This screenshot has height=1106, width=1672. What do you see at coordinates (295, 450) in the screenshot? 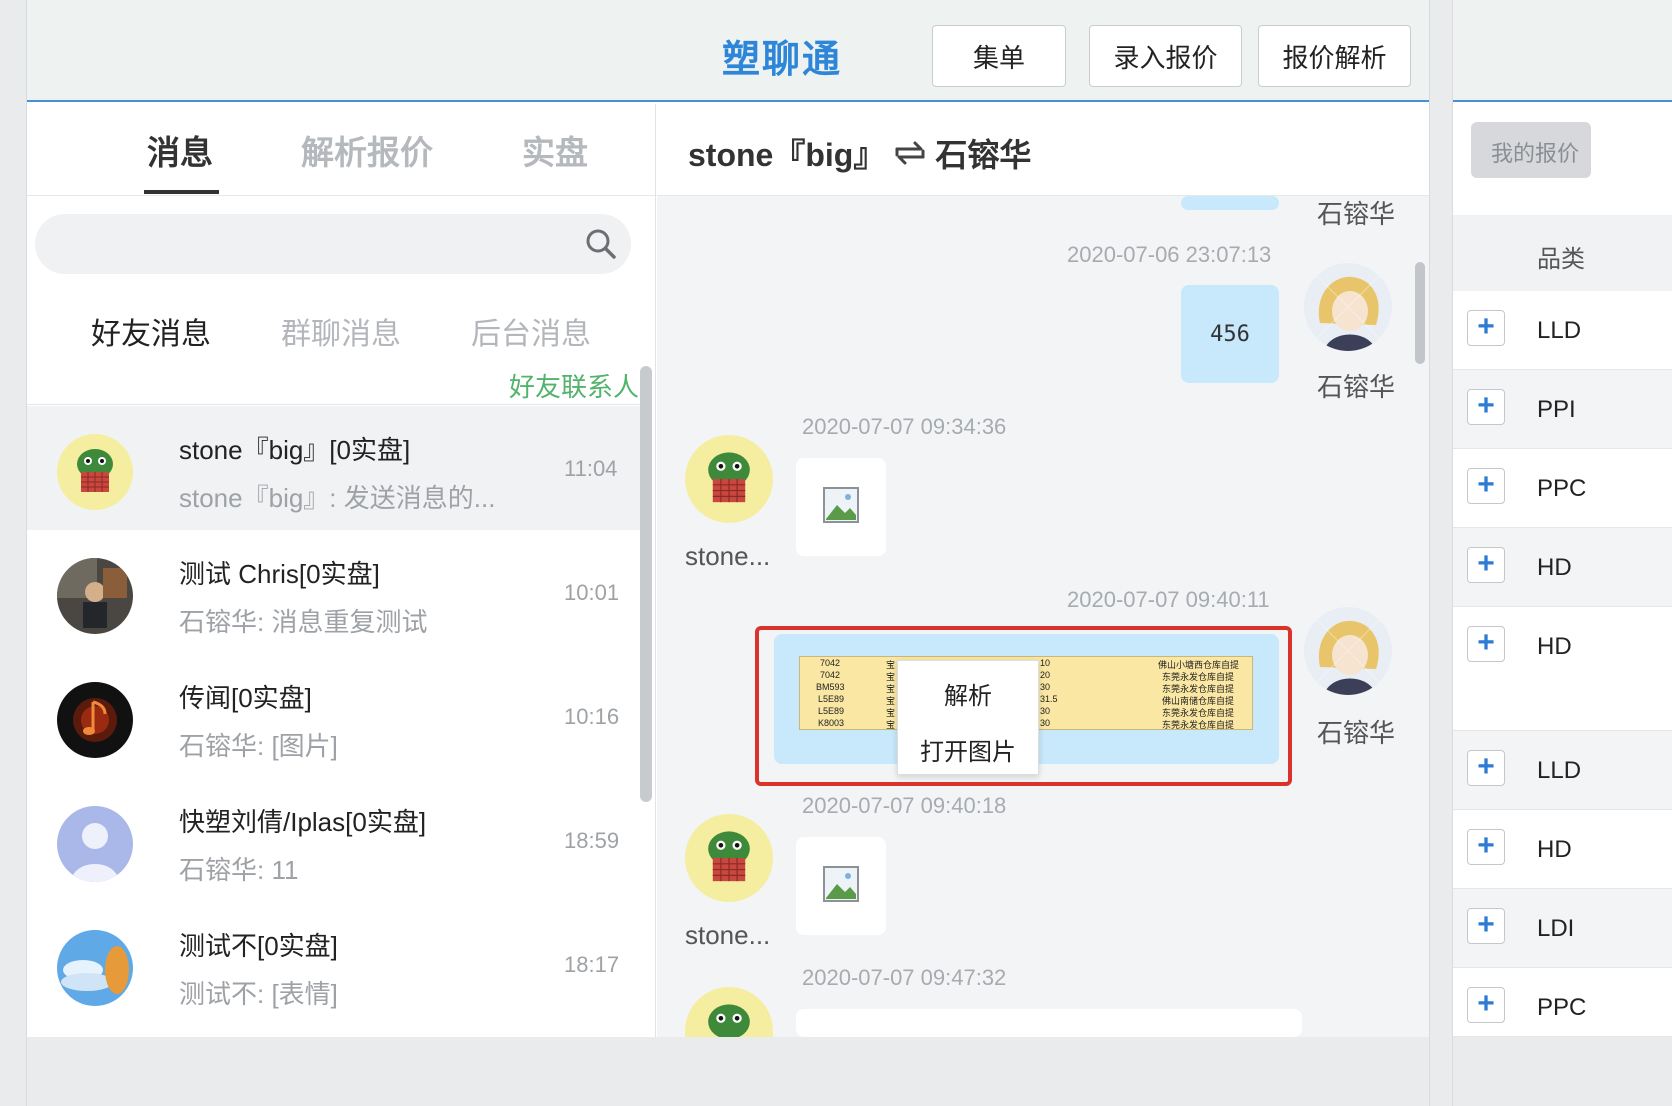
I see `conversation-name: stone『big』[0实盘]` at bounding box center [295, 450].